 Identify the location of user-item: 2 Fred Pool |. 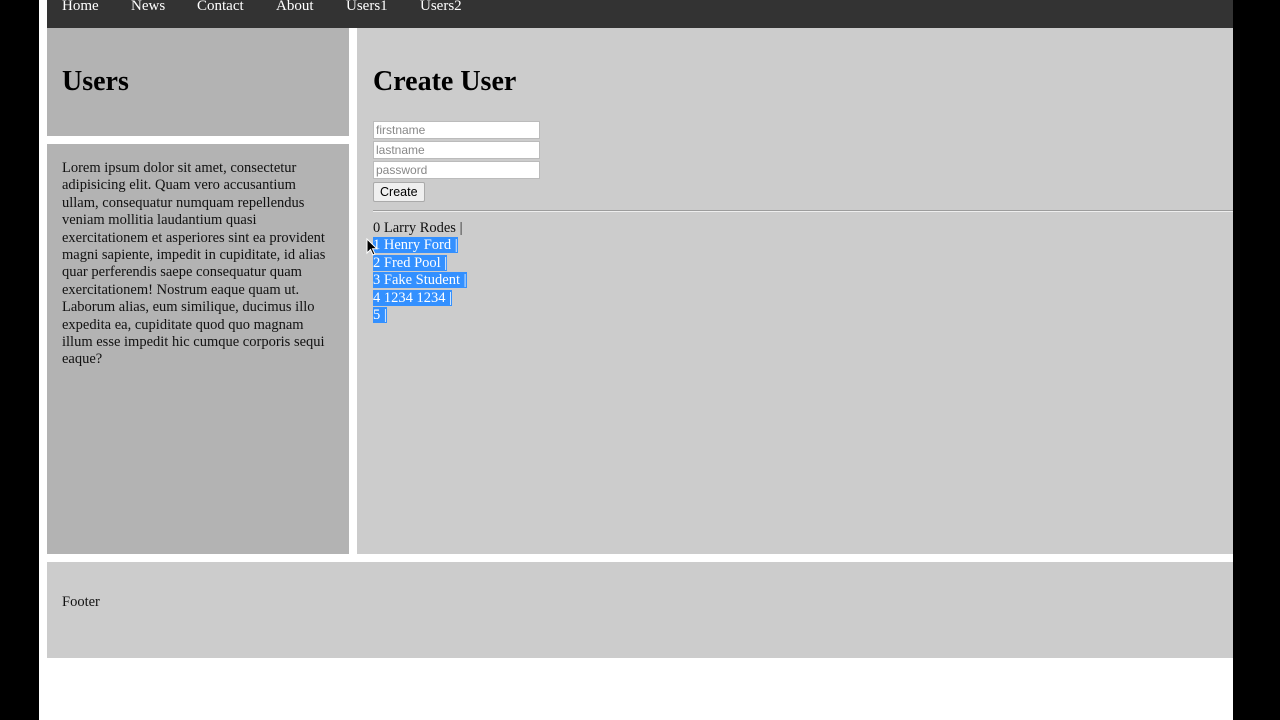
(420, 263).